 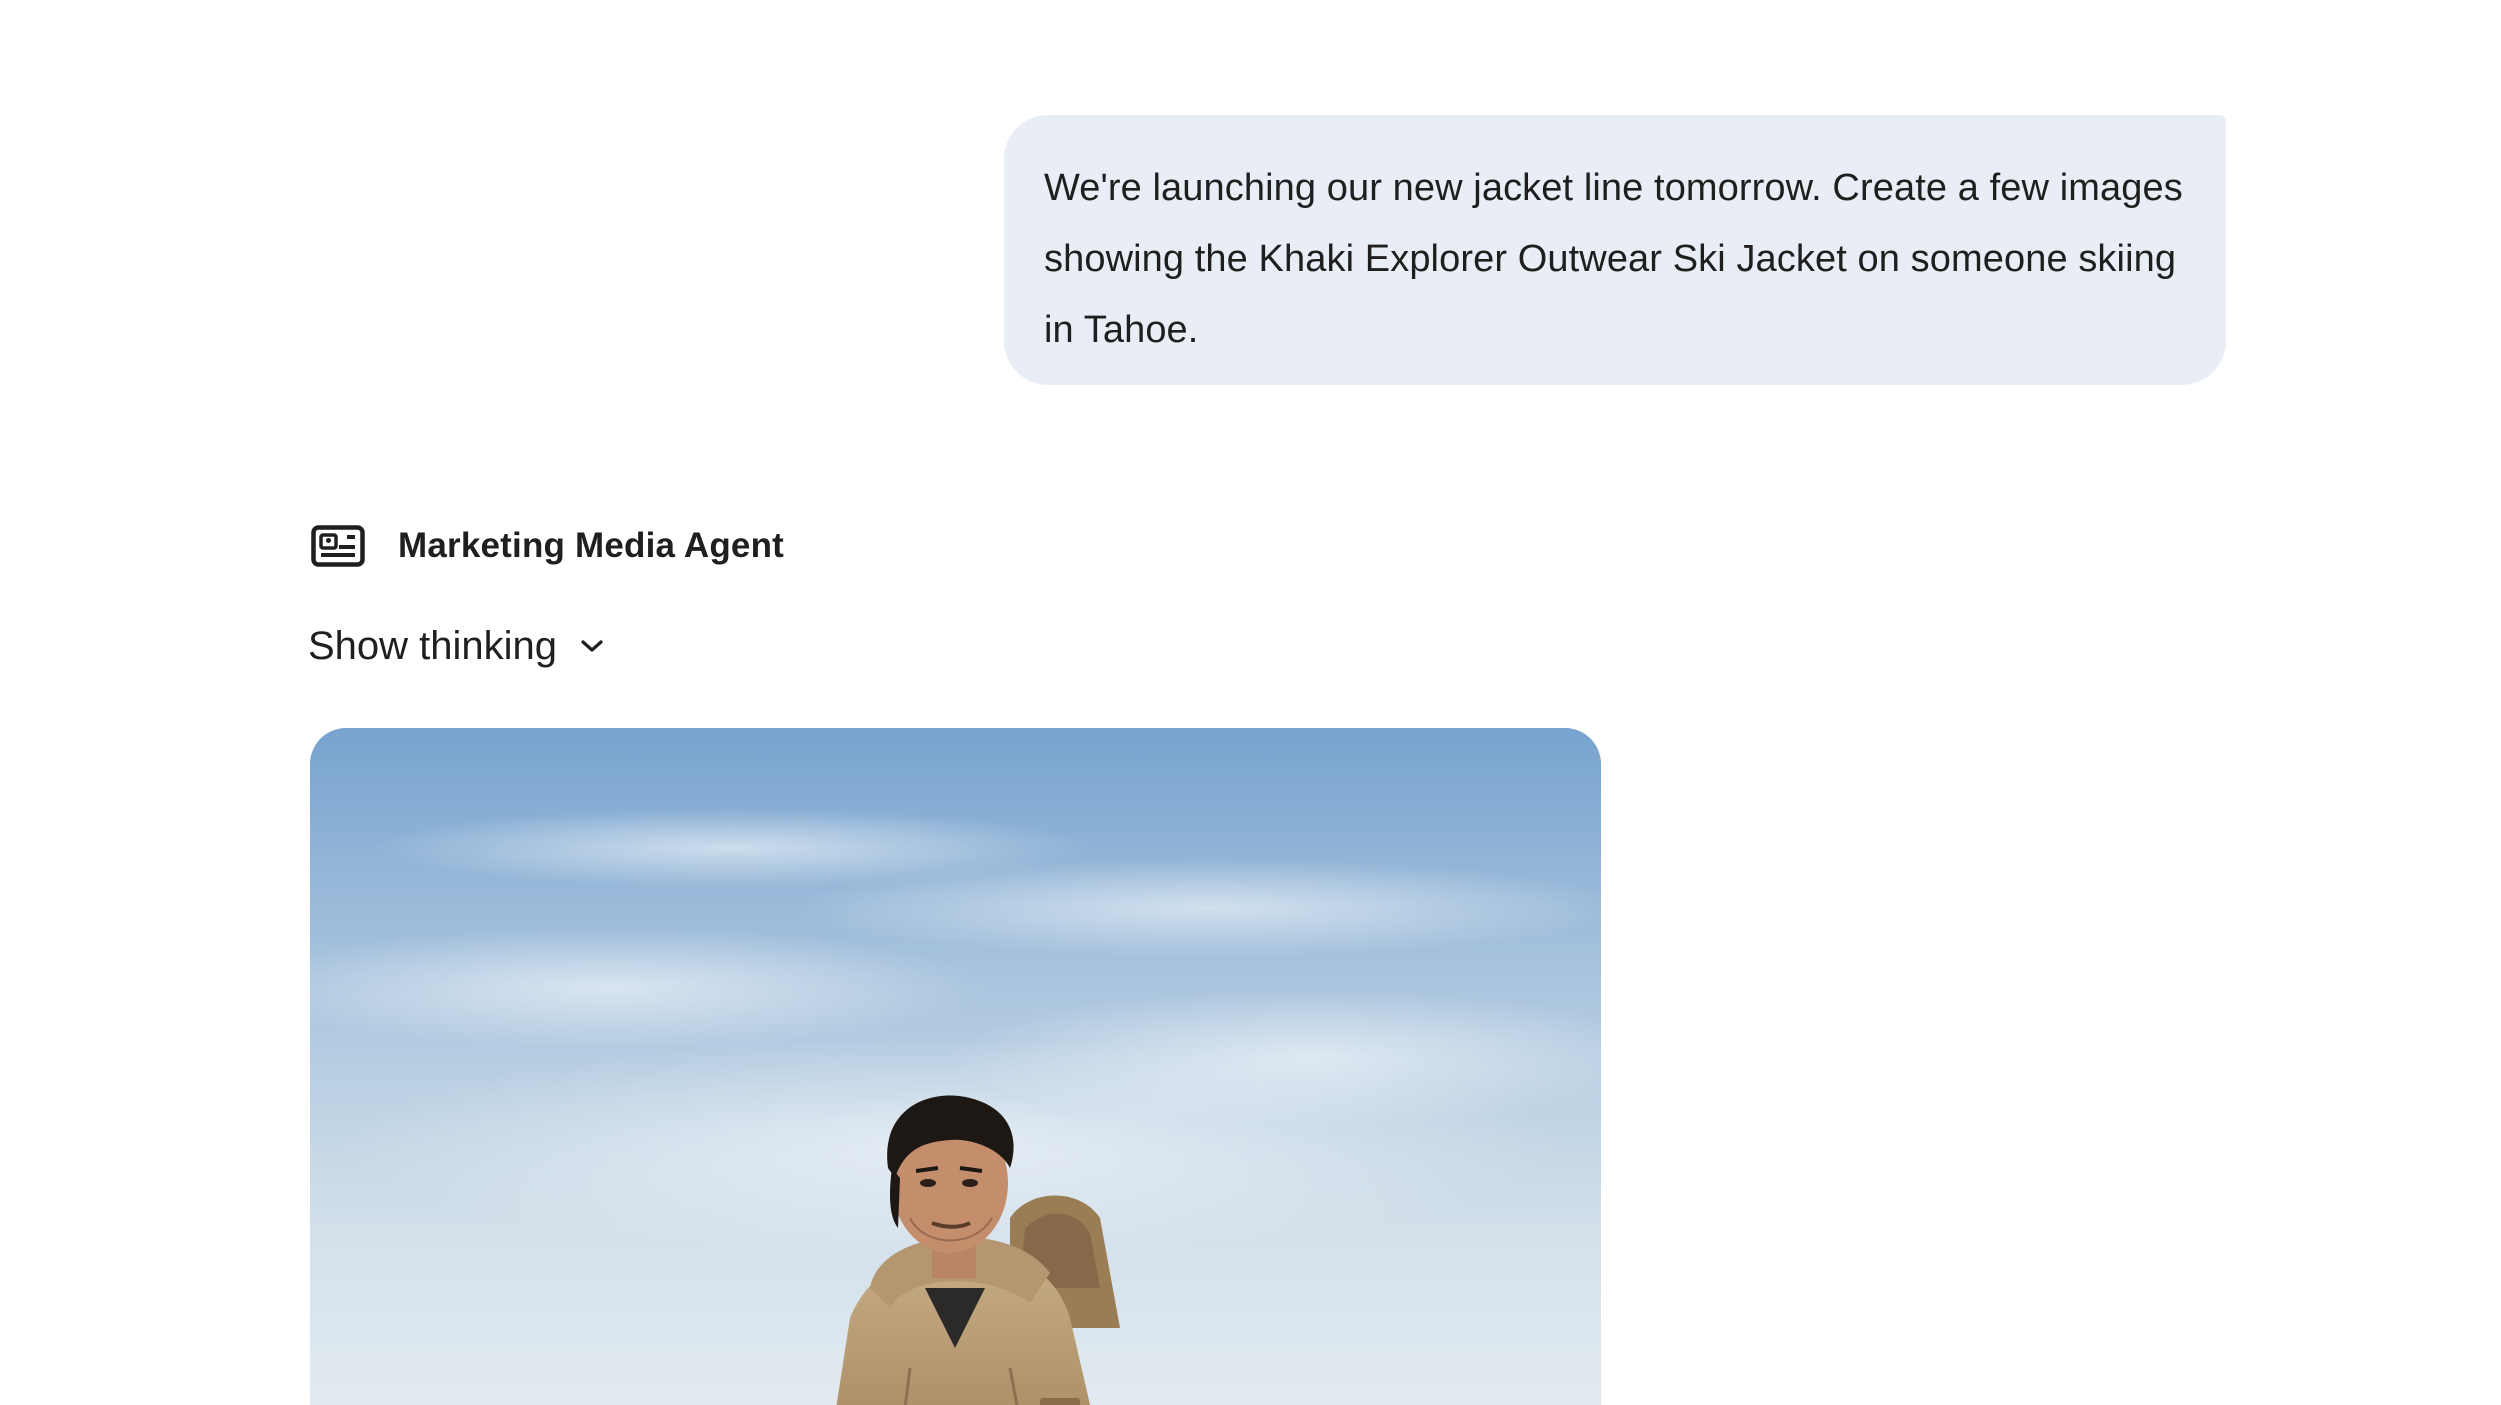 I want to click on agent-name: Marketing Media Agent, so click(x=591, y=545).